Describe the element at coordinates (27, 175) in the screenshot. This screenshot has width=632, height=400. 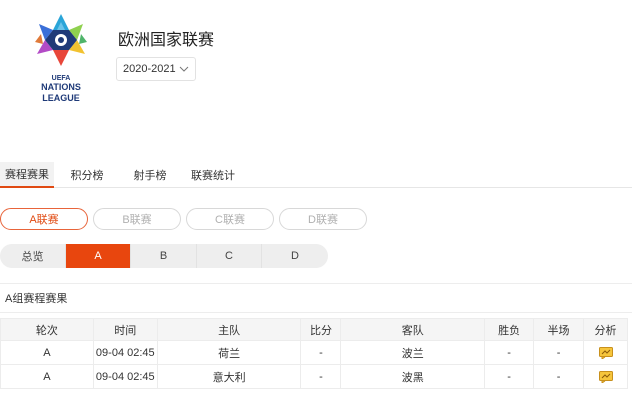
I see `tab-schedule-results: 赛程赛果` at that location.